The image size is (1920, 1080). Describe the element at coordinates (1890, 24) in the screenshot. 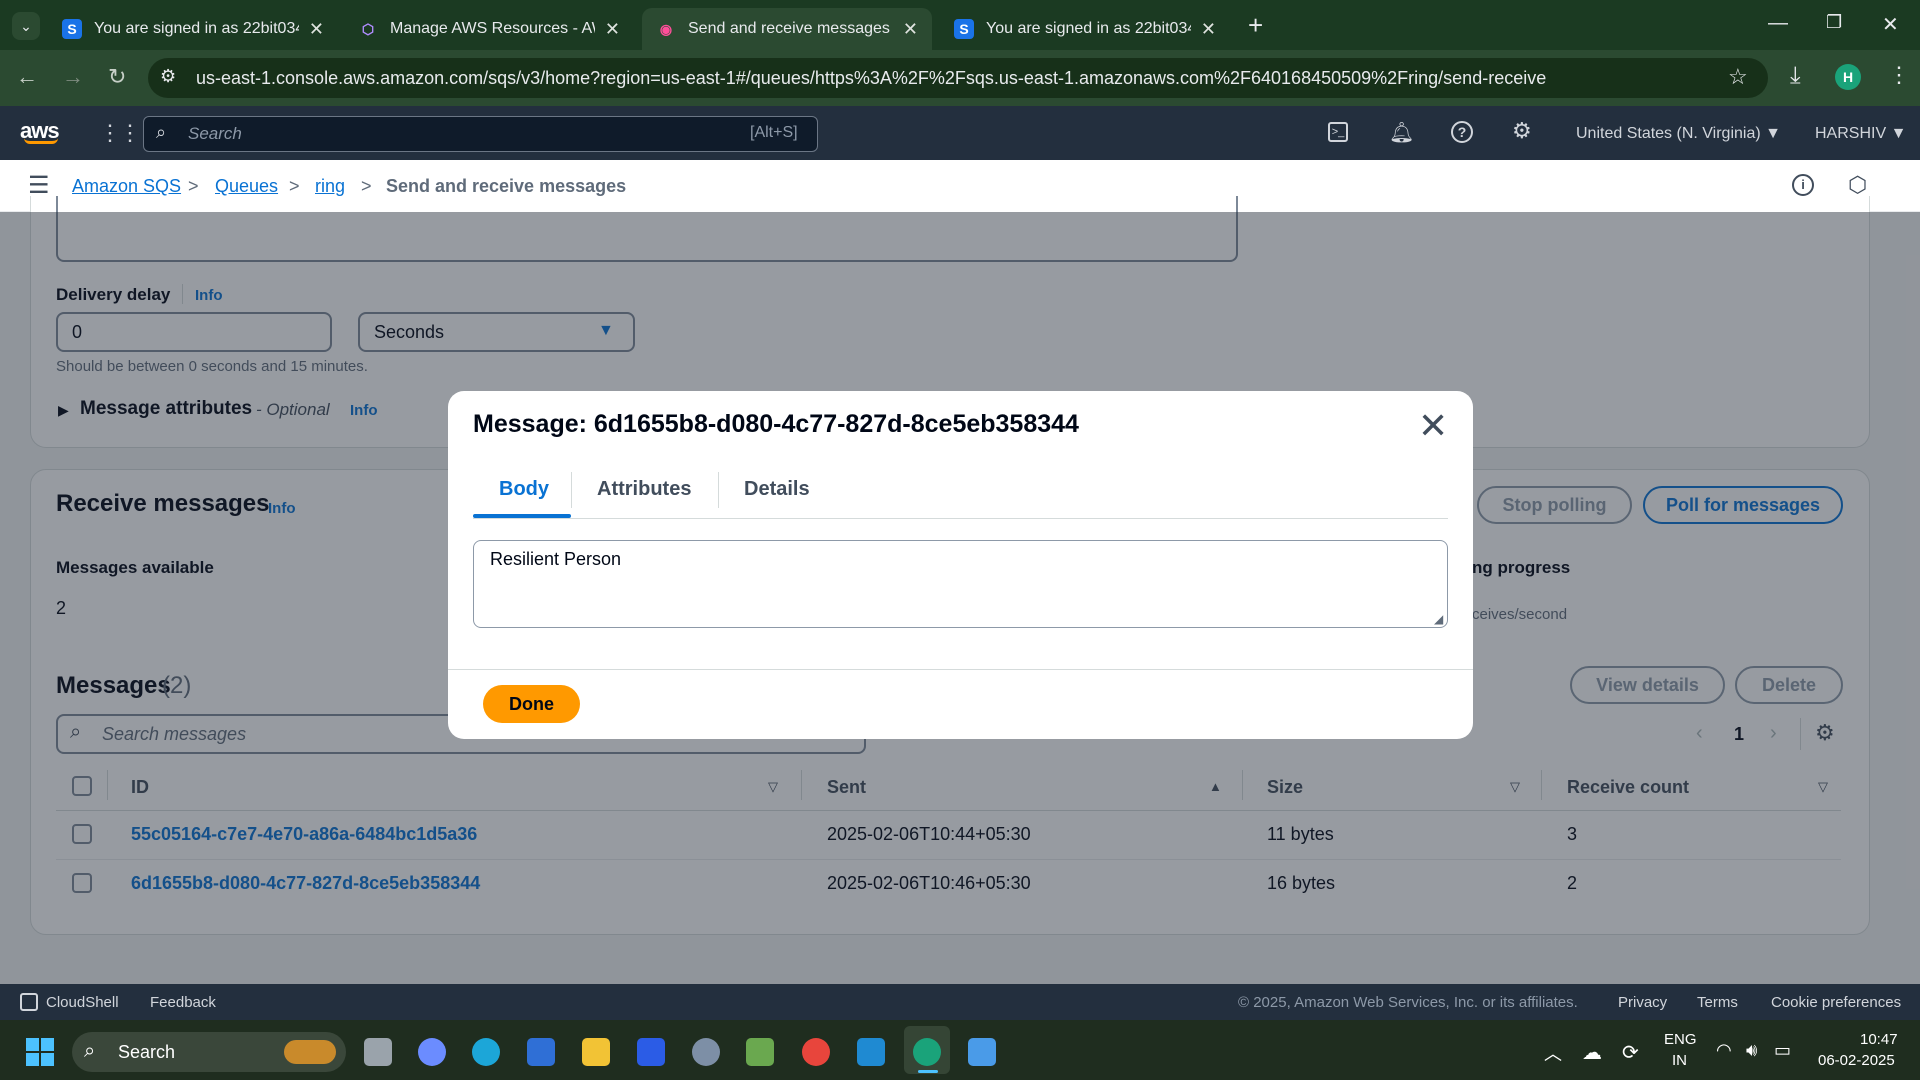

I see `close-window-icon: ✕` at that location.